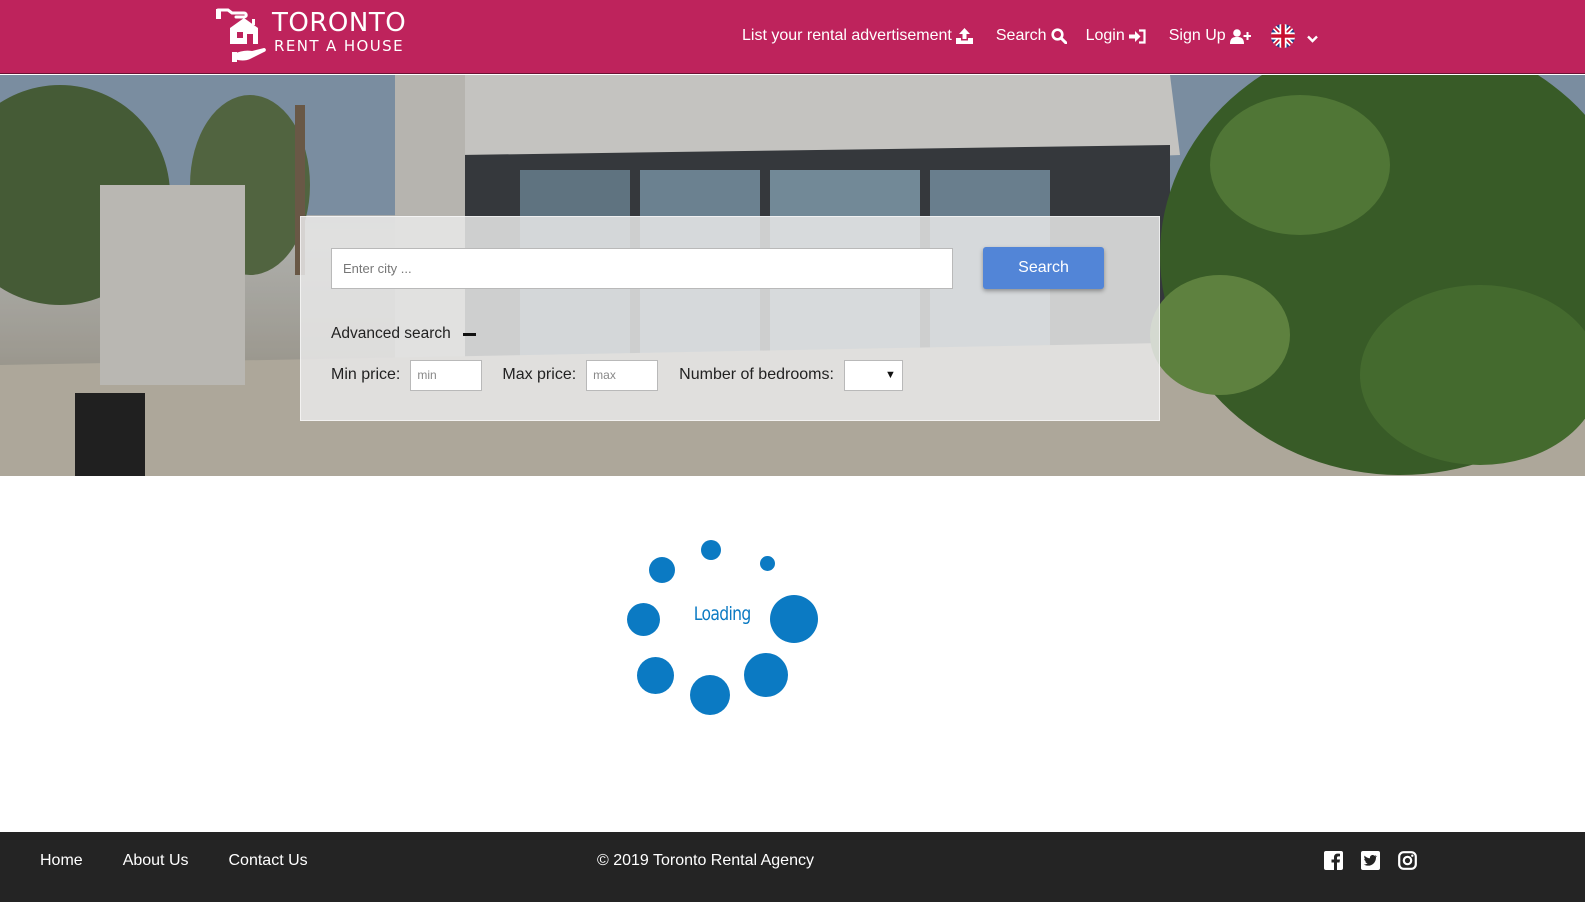 This screenshot has width=1585, height=902. What do you see at coordinates (241, 36) in the screenshot?
I see `house-hand-icon` at bounding box center [241, 36].